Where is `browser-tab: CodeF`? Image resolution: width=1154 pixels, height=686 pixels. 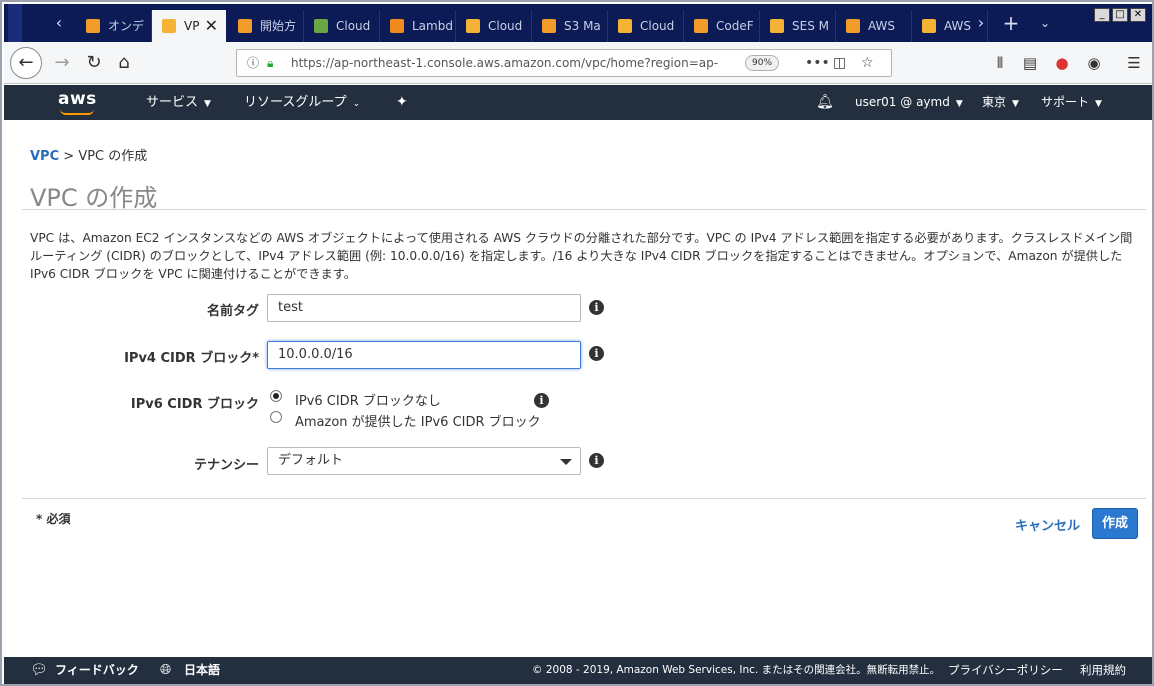
browser-tab: CodeF is located at coordinates (722, 26).